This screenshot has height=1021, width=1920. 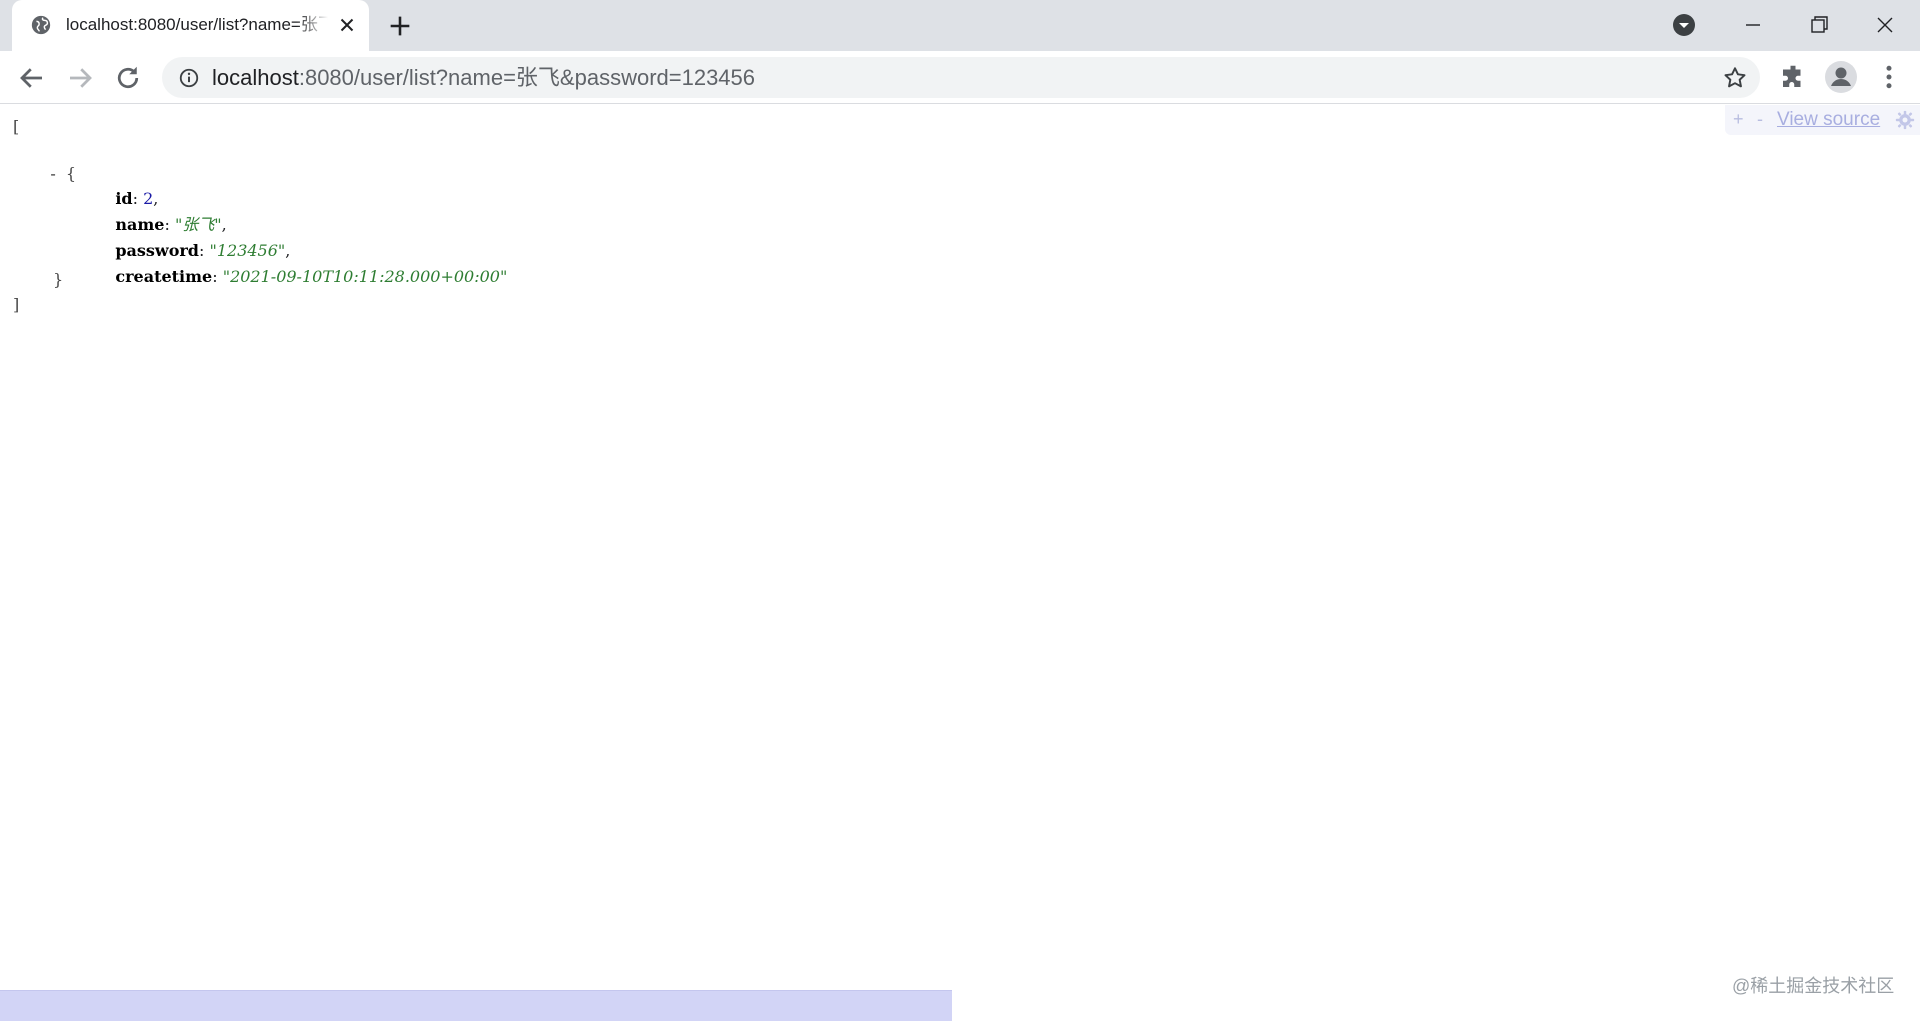 What do you see at coordinates (1905, 120) in the screenshot?
I see `gear-icon` at bounding box center [1905, 120].